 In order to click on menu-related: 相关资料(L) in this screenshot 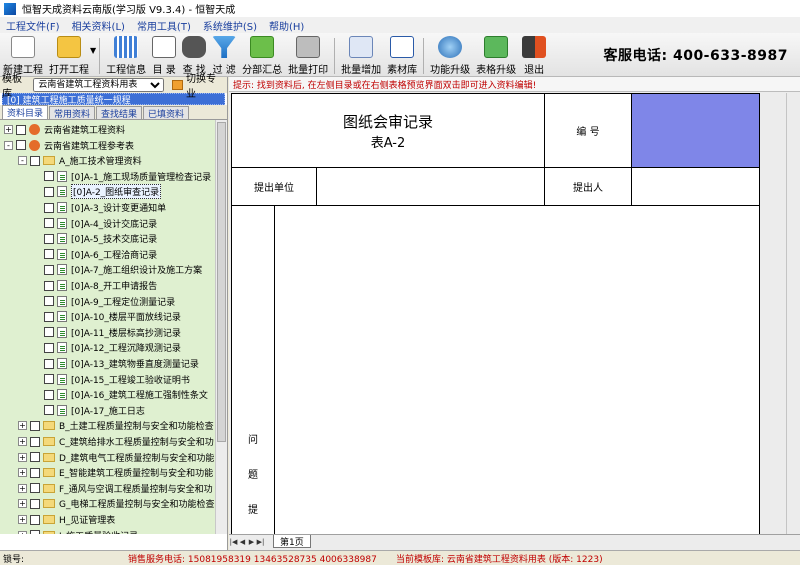, I will do `click(98, 25)`.